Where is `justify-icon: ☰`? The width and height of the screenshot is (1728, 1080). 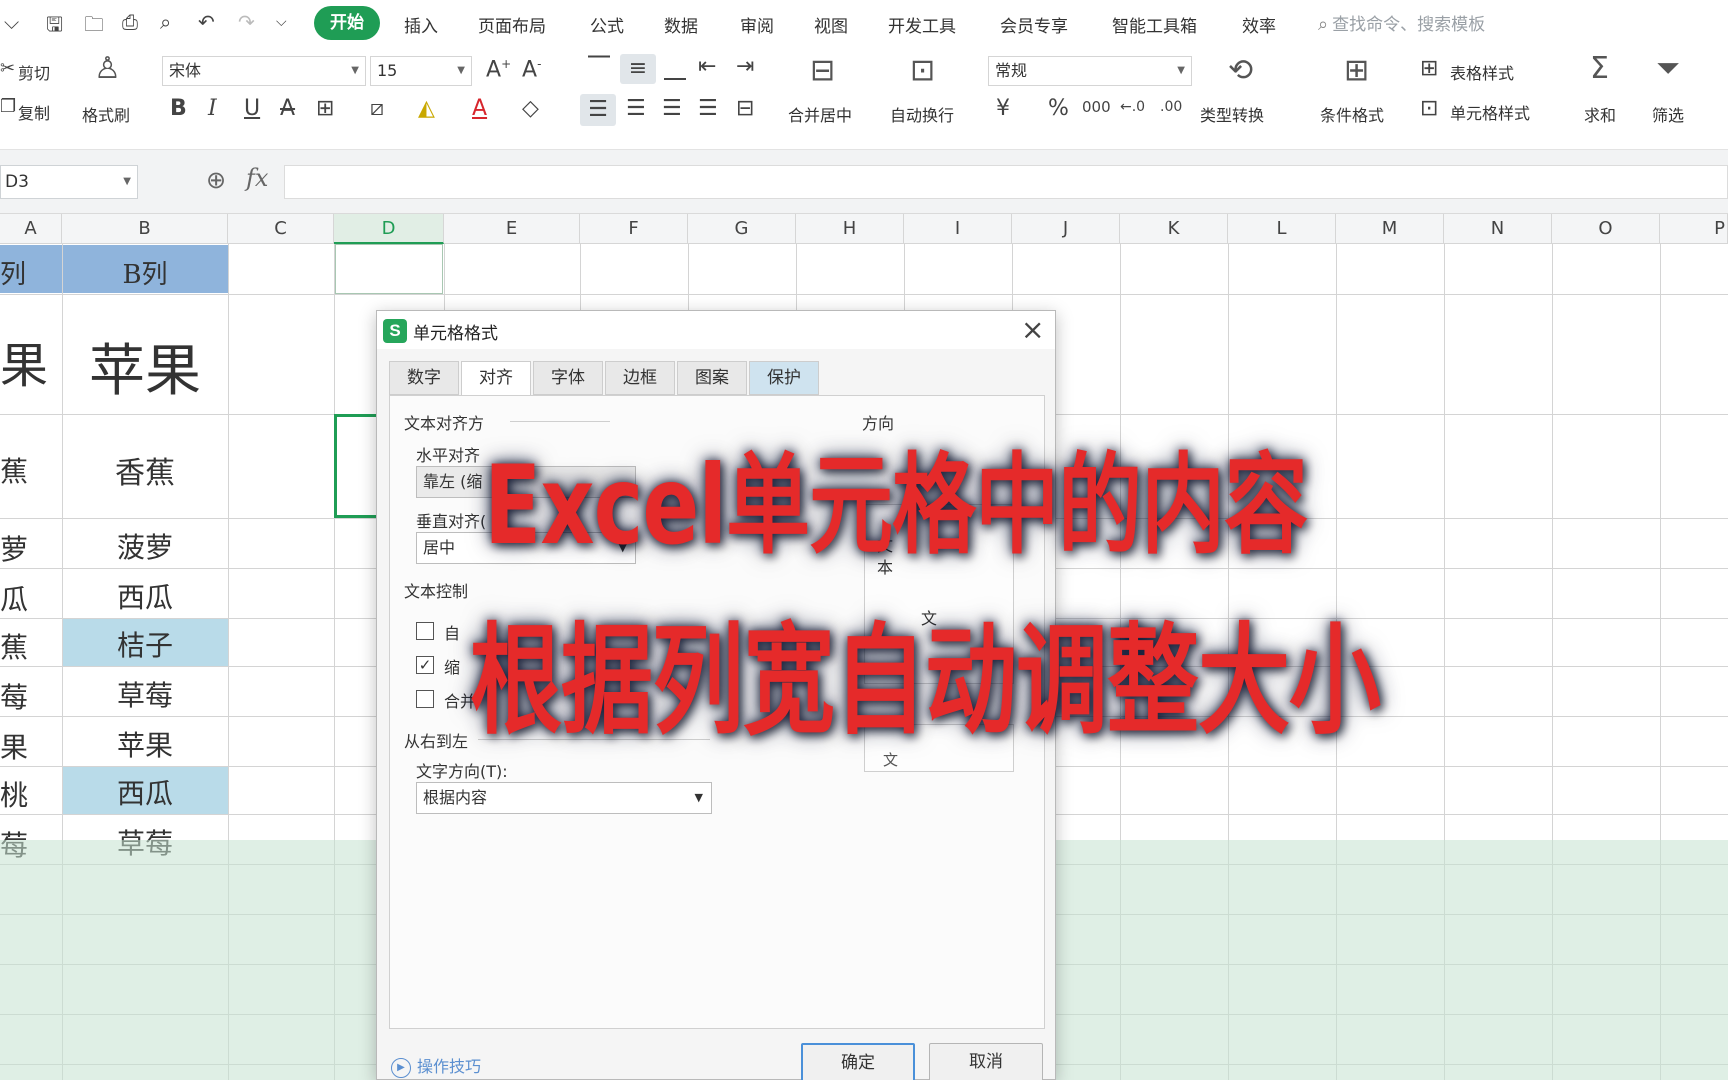
justify-icon: ☰ is located at coordinates (708, 109).